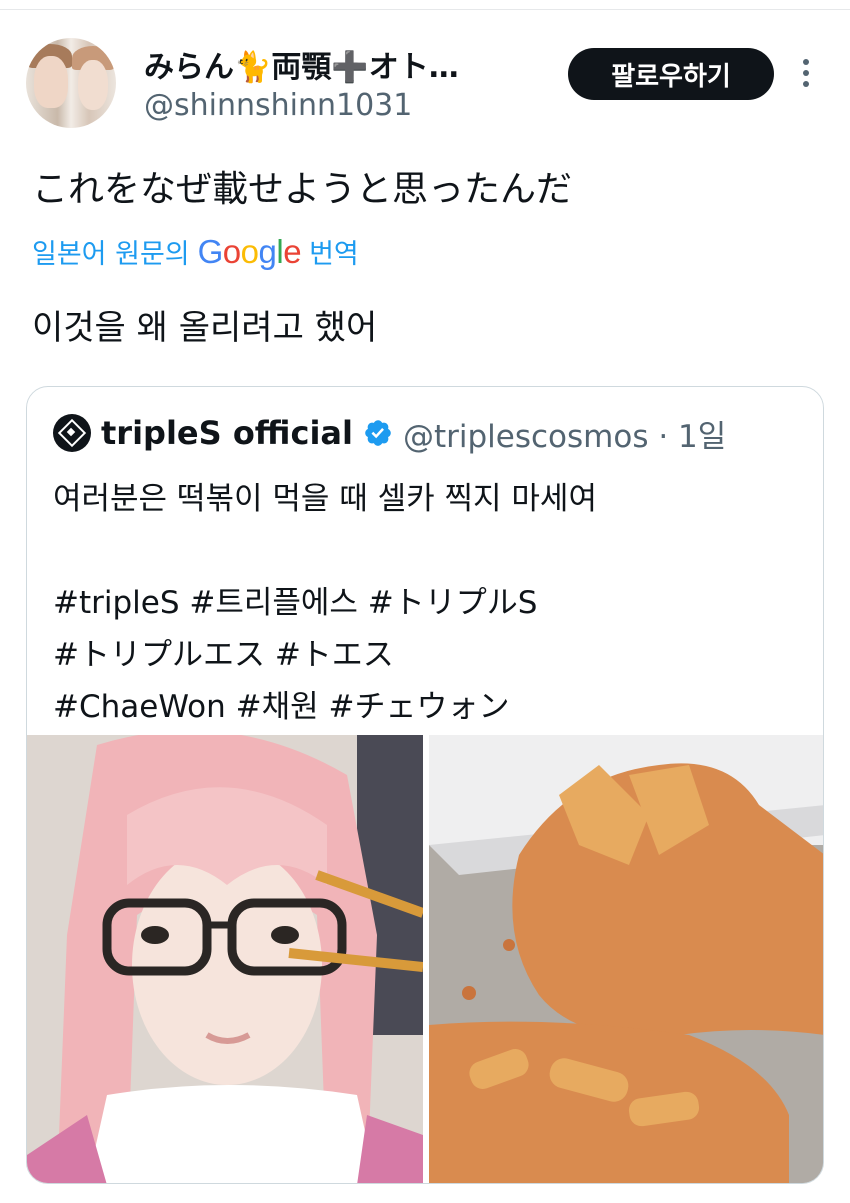 This screenshot has height=1203, width=850. Describe the element at coordinates (425, 5) in the screenshot. I see `top-divider` at that location.